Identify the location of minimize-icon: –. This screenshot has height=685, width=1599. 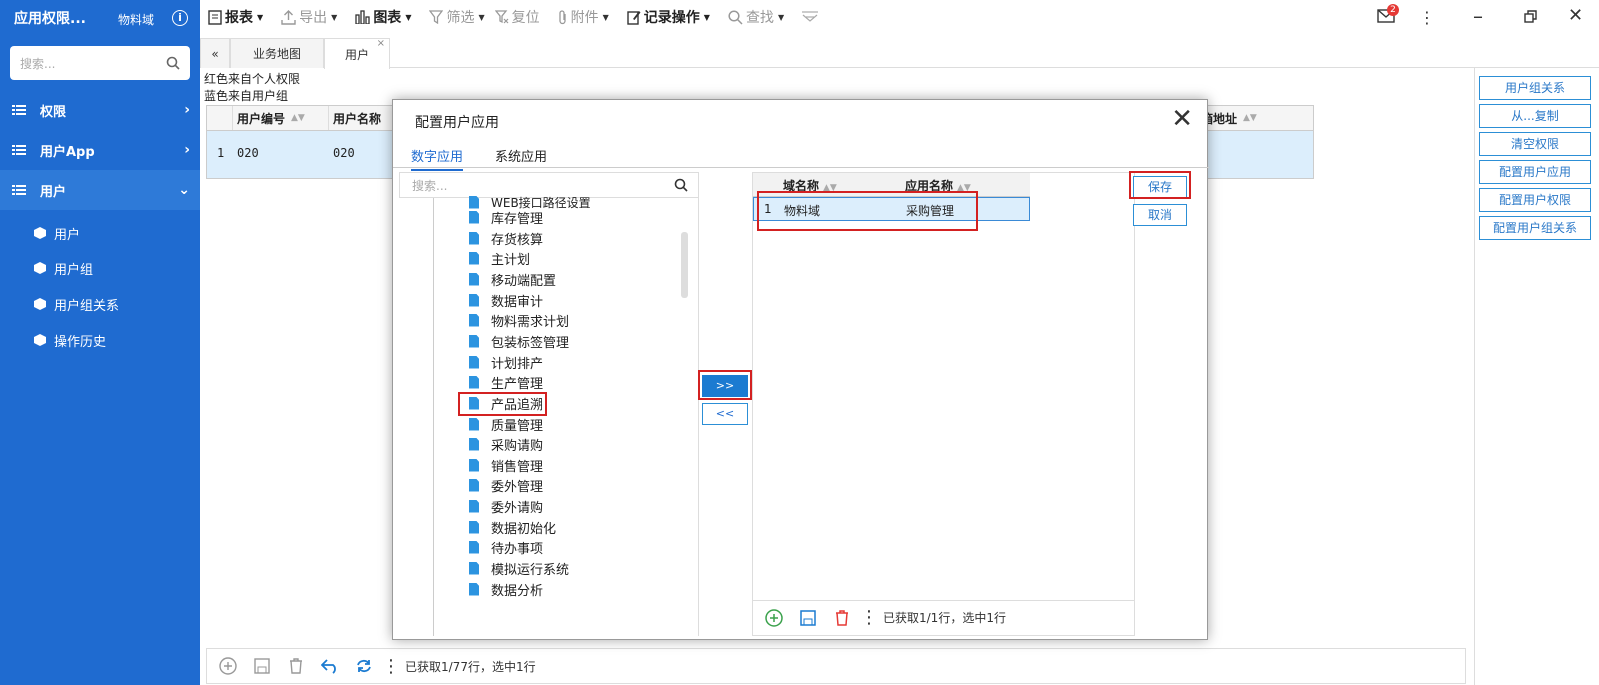
(1478, 16).